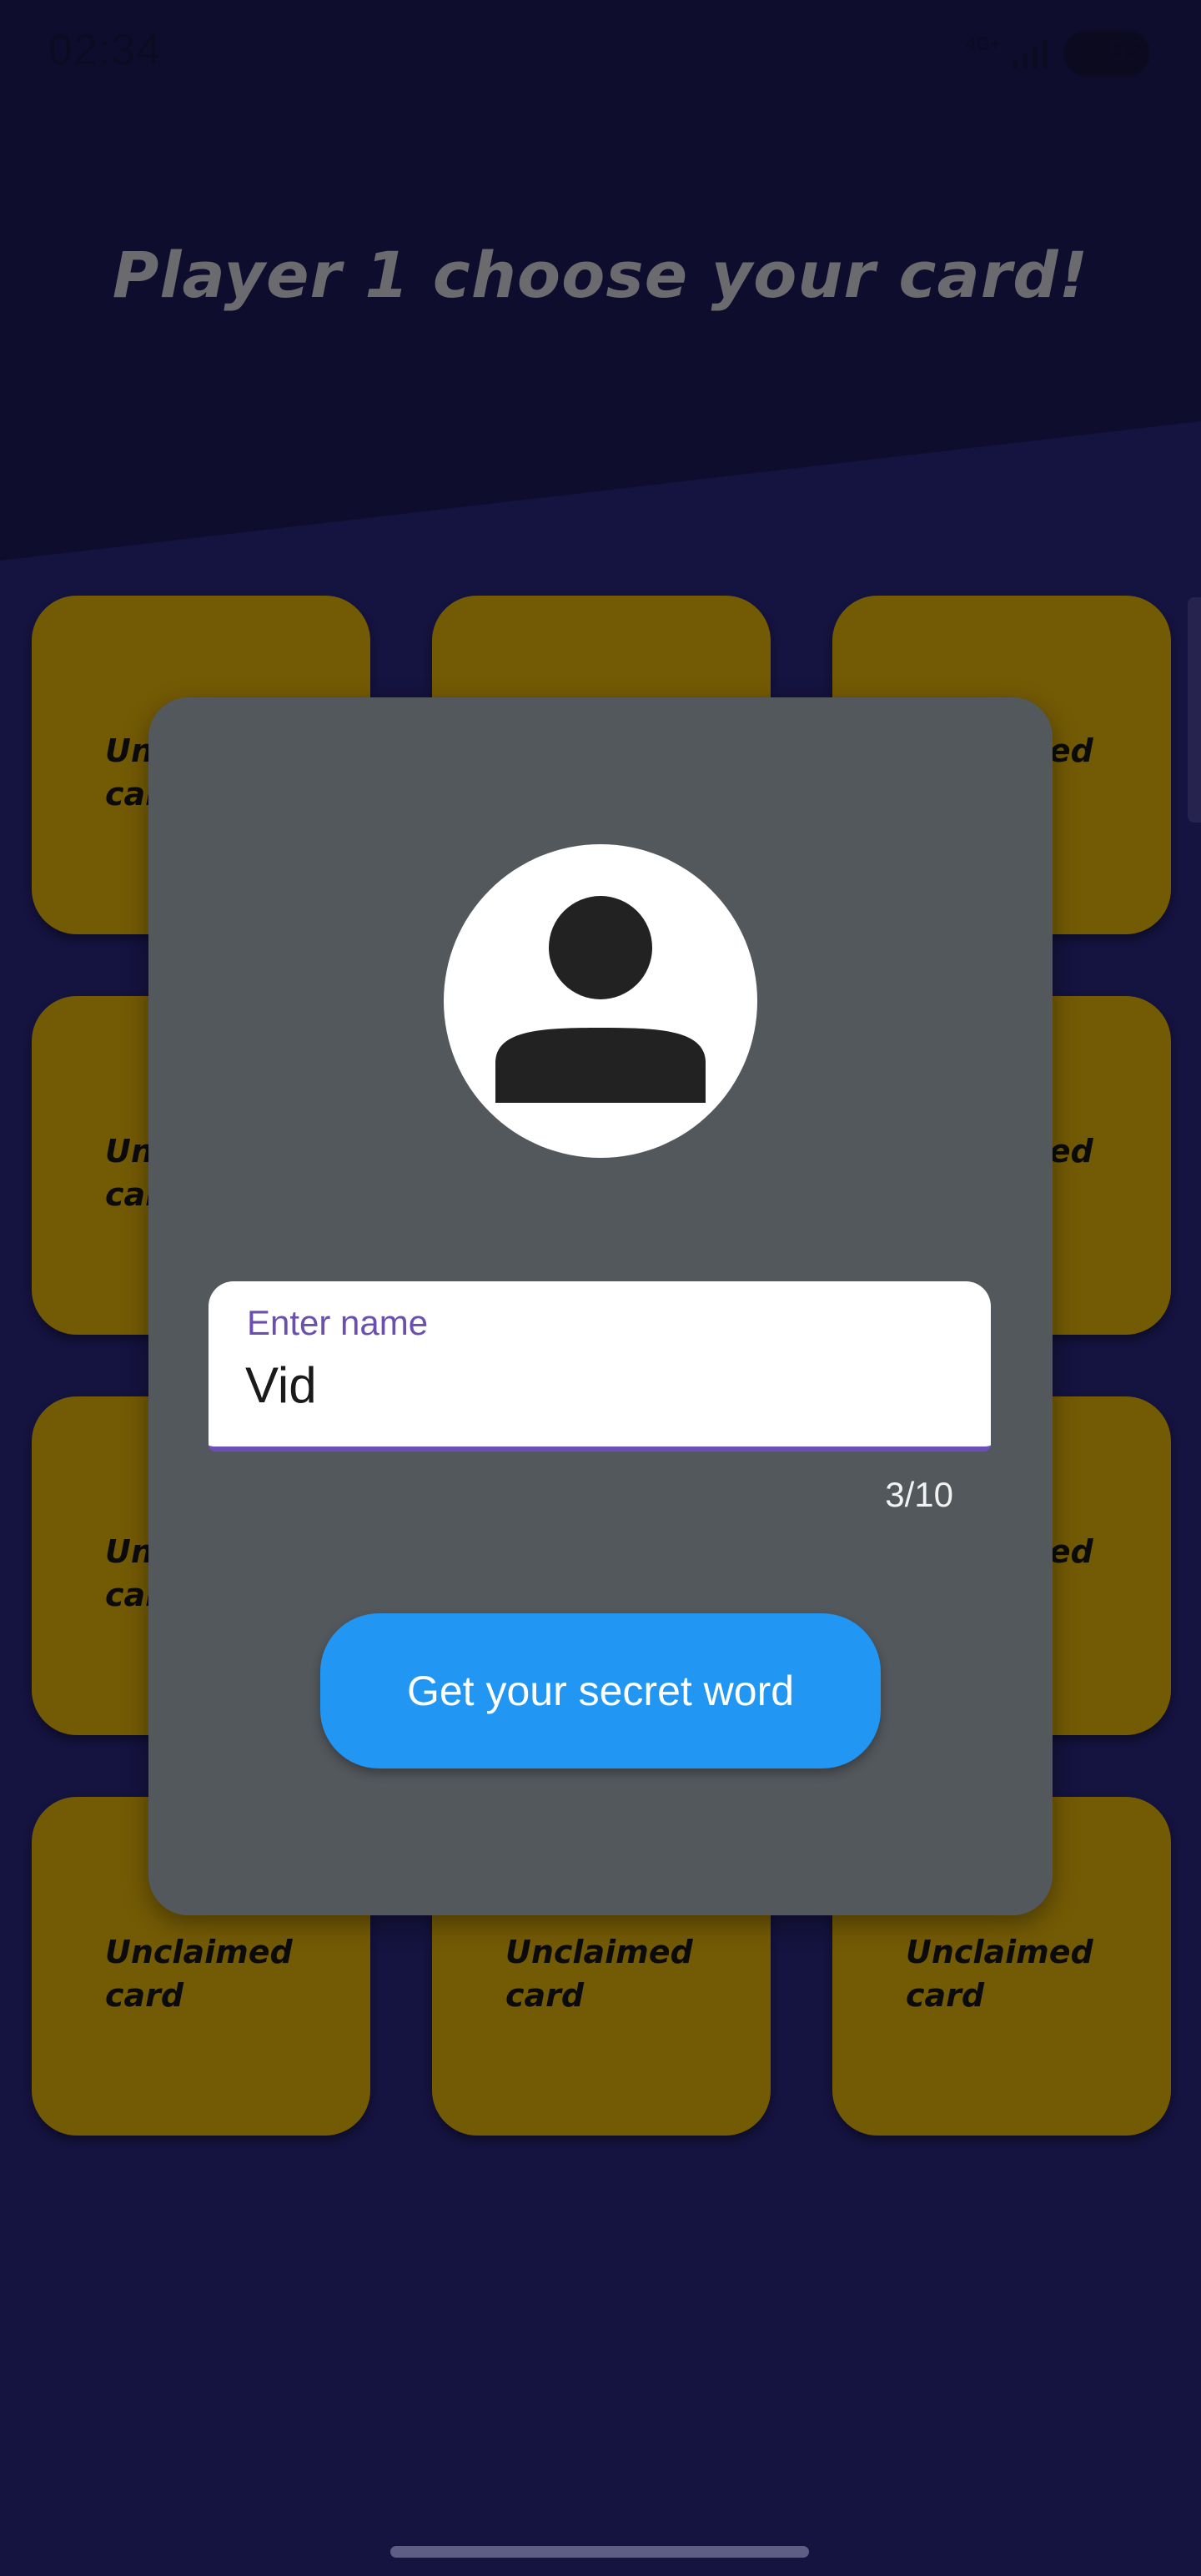 This screenshot has width=1201, height=2576. I want to click on signal-icon, so click(1030, 54).